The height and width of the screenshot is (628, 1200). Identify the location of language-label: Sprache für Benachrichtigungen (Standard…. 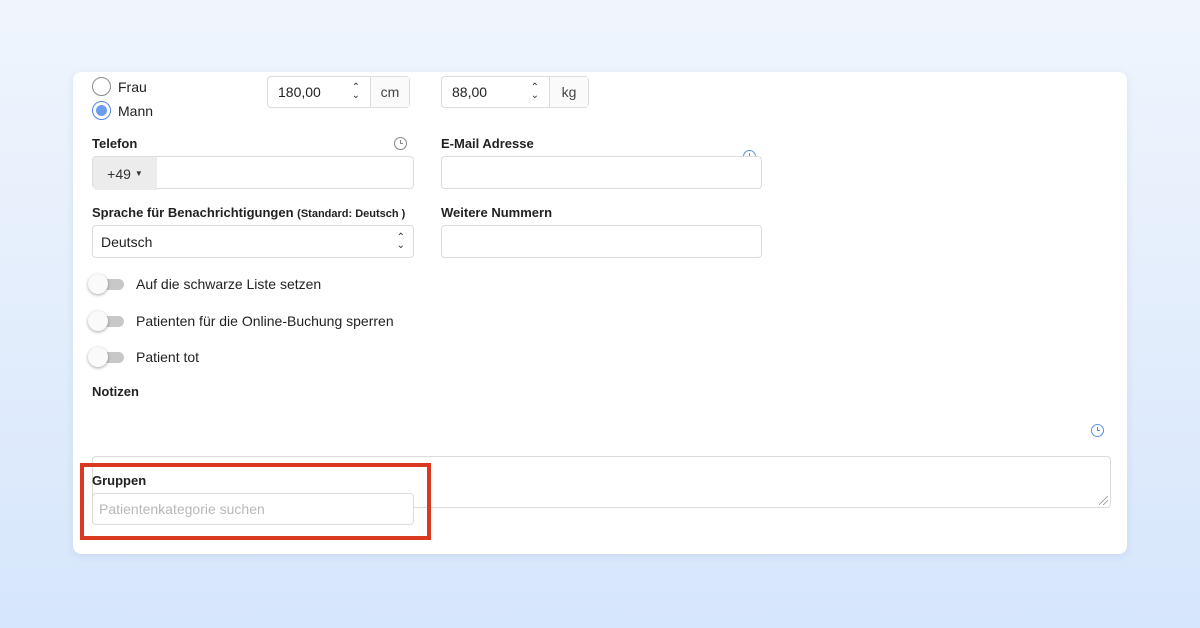
(248, 212).